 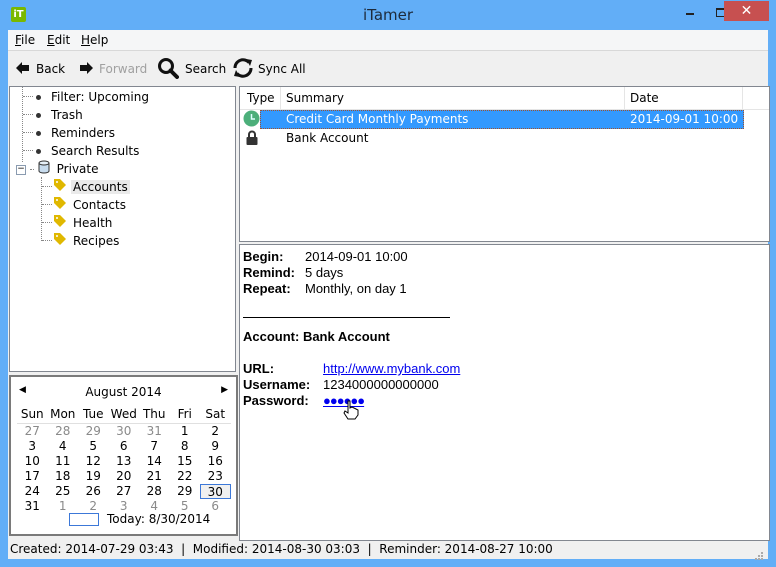 What do you see at coordinates (93, 446) in the screenshot?
I see `calendar-day: 5` at bounding box center [93, 446].